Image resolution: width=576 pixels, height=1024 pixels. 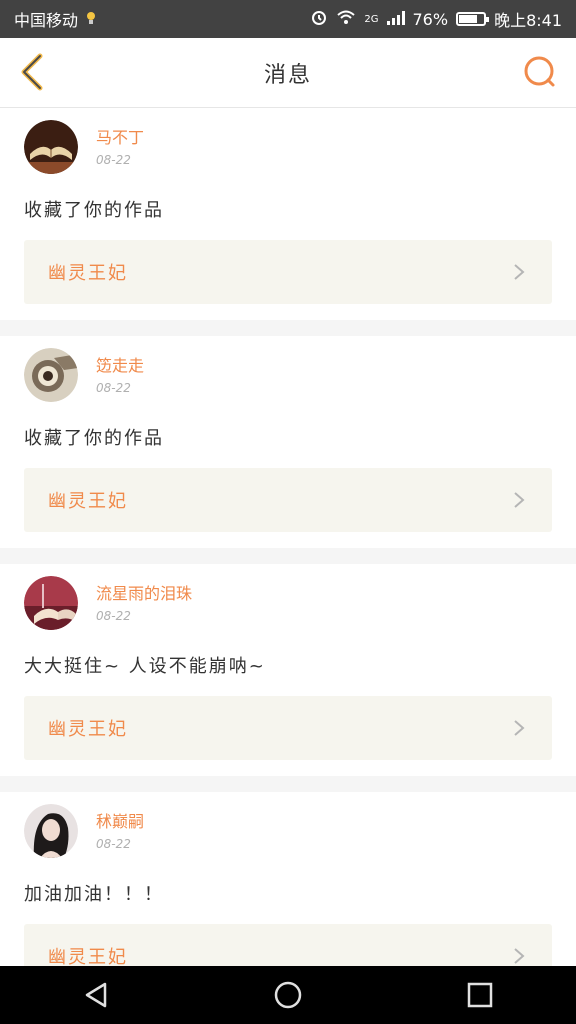 I want to click on card-header: 马不丁 08-22, so click(x=288, y=147).